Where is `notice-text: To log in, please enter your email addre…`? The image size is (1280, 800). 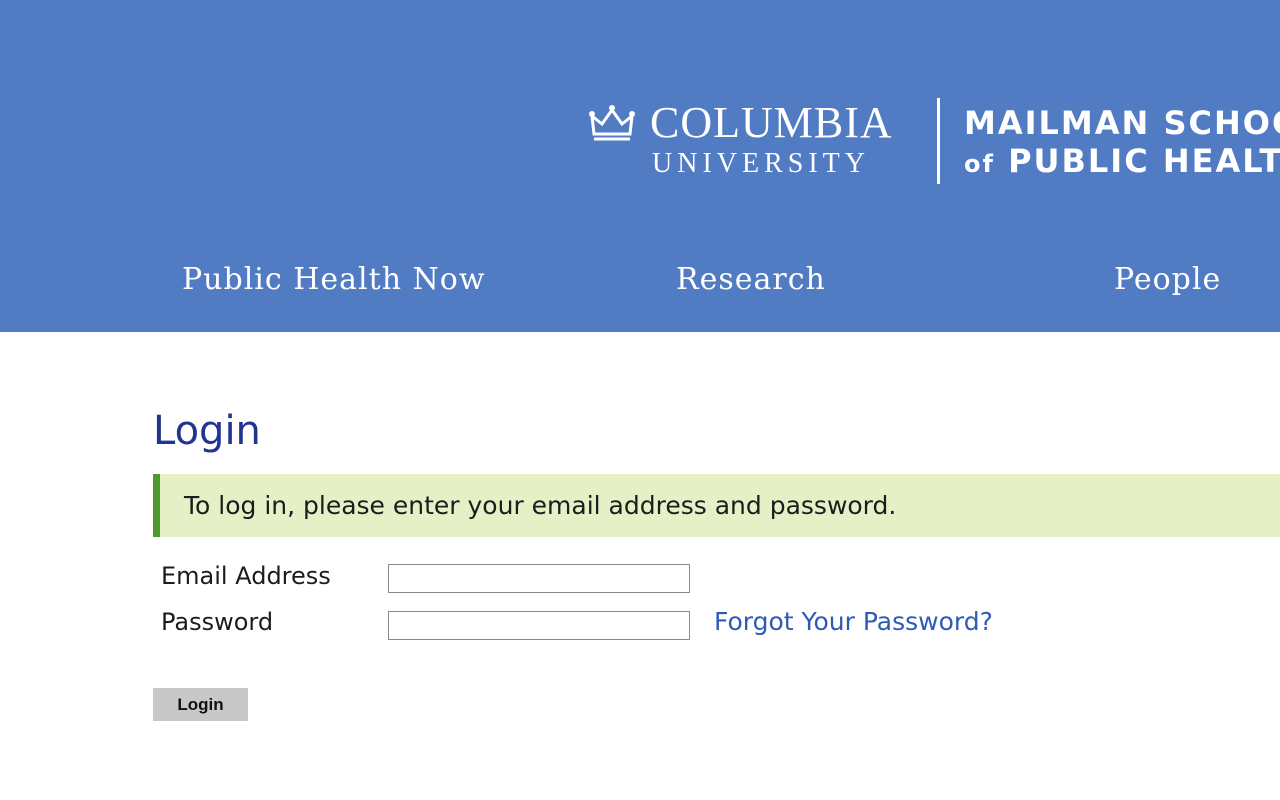
notice-text: To log in, please enter your email addre… is located at coordinates (540, 505).